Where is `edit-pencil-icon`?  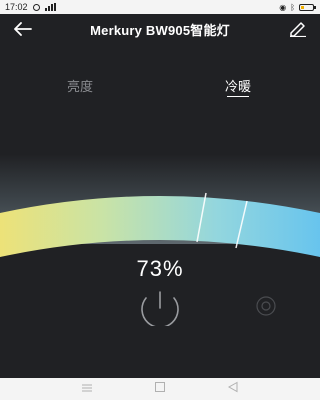 edit-pencil-icon is located at coordinates (298, 29).